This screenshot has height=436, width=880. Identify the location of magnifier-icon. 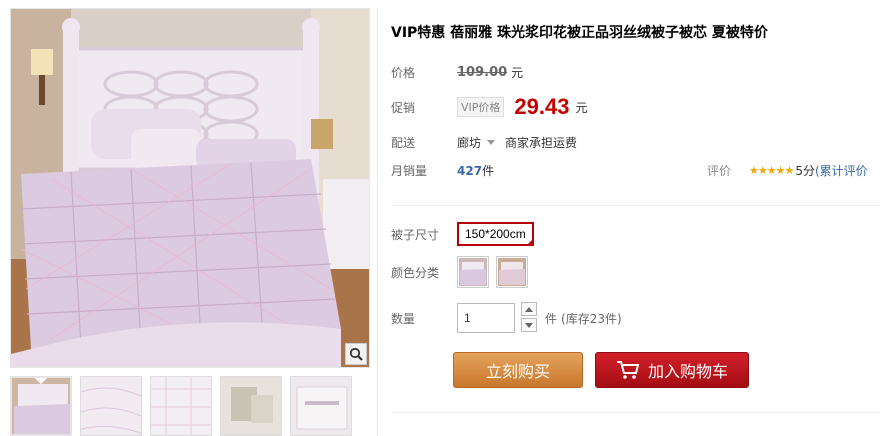
(356, 354).